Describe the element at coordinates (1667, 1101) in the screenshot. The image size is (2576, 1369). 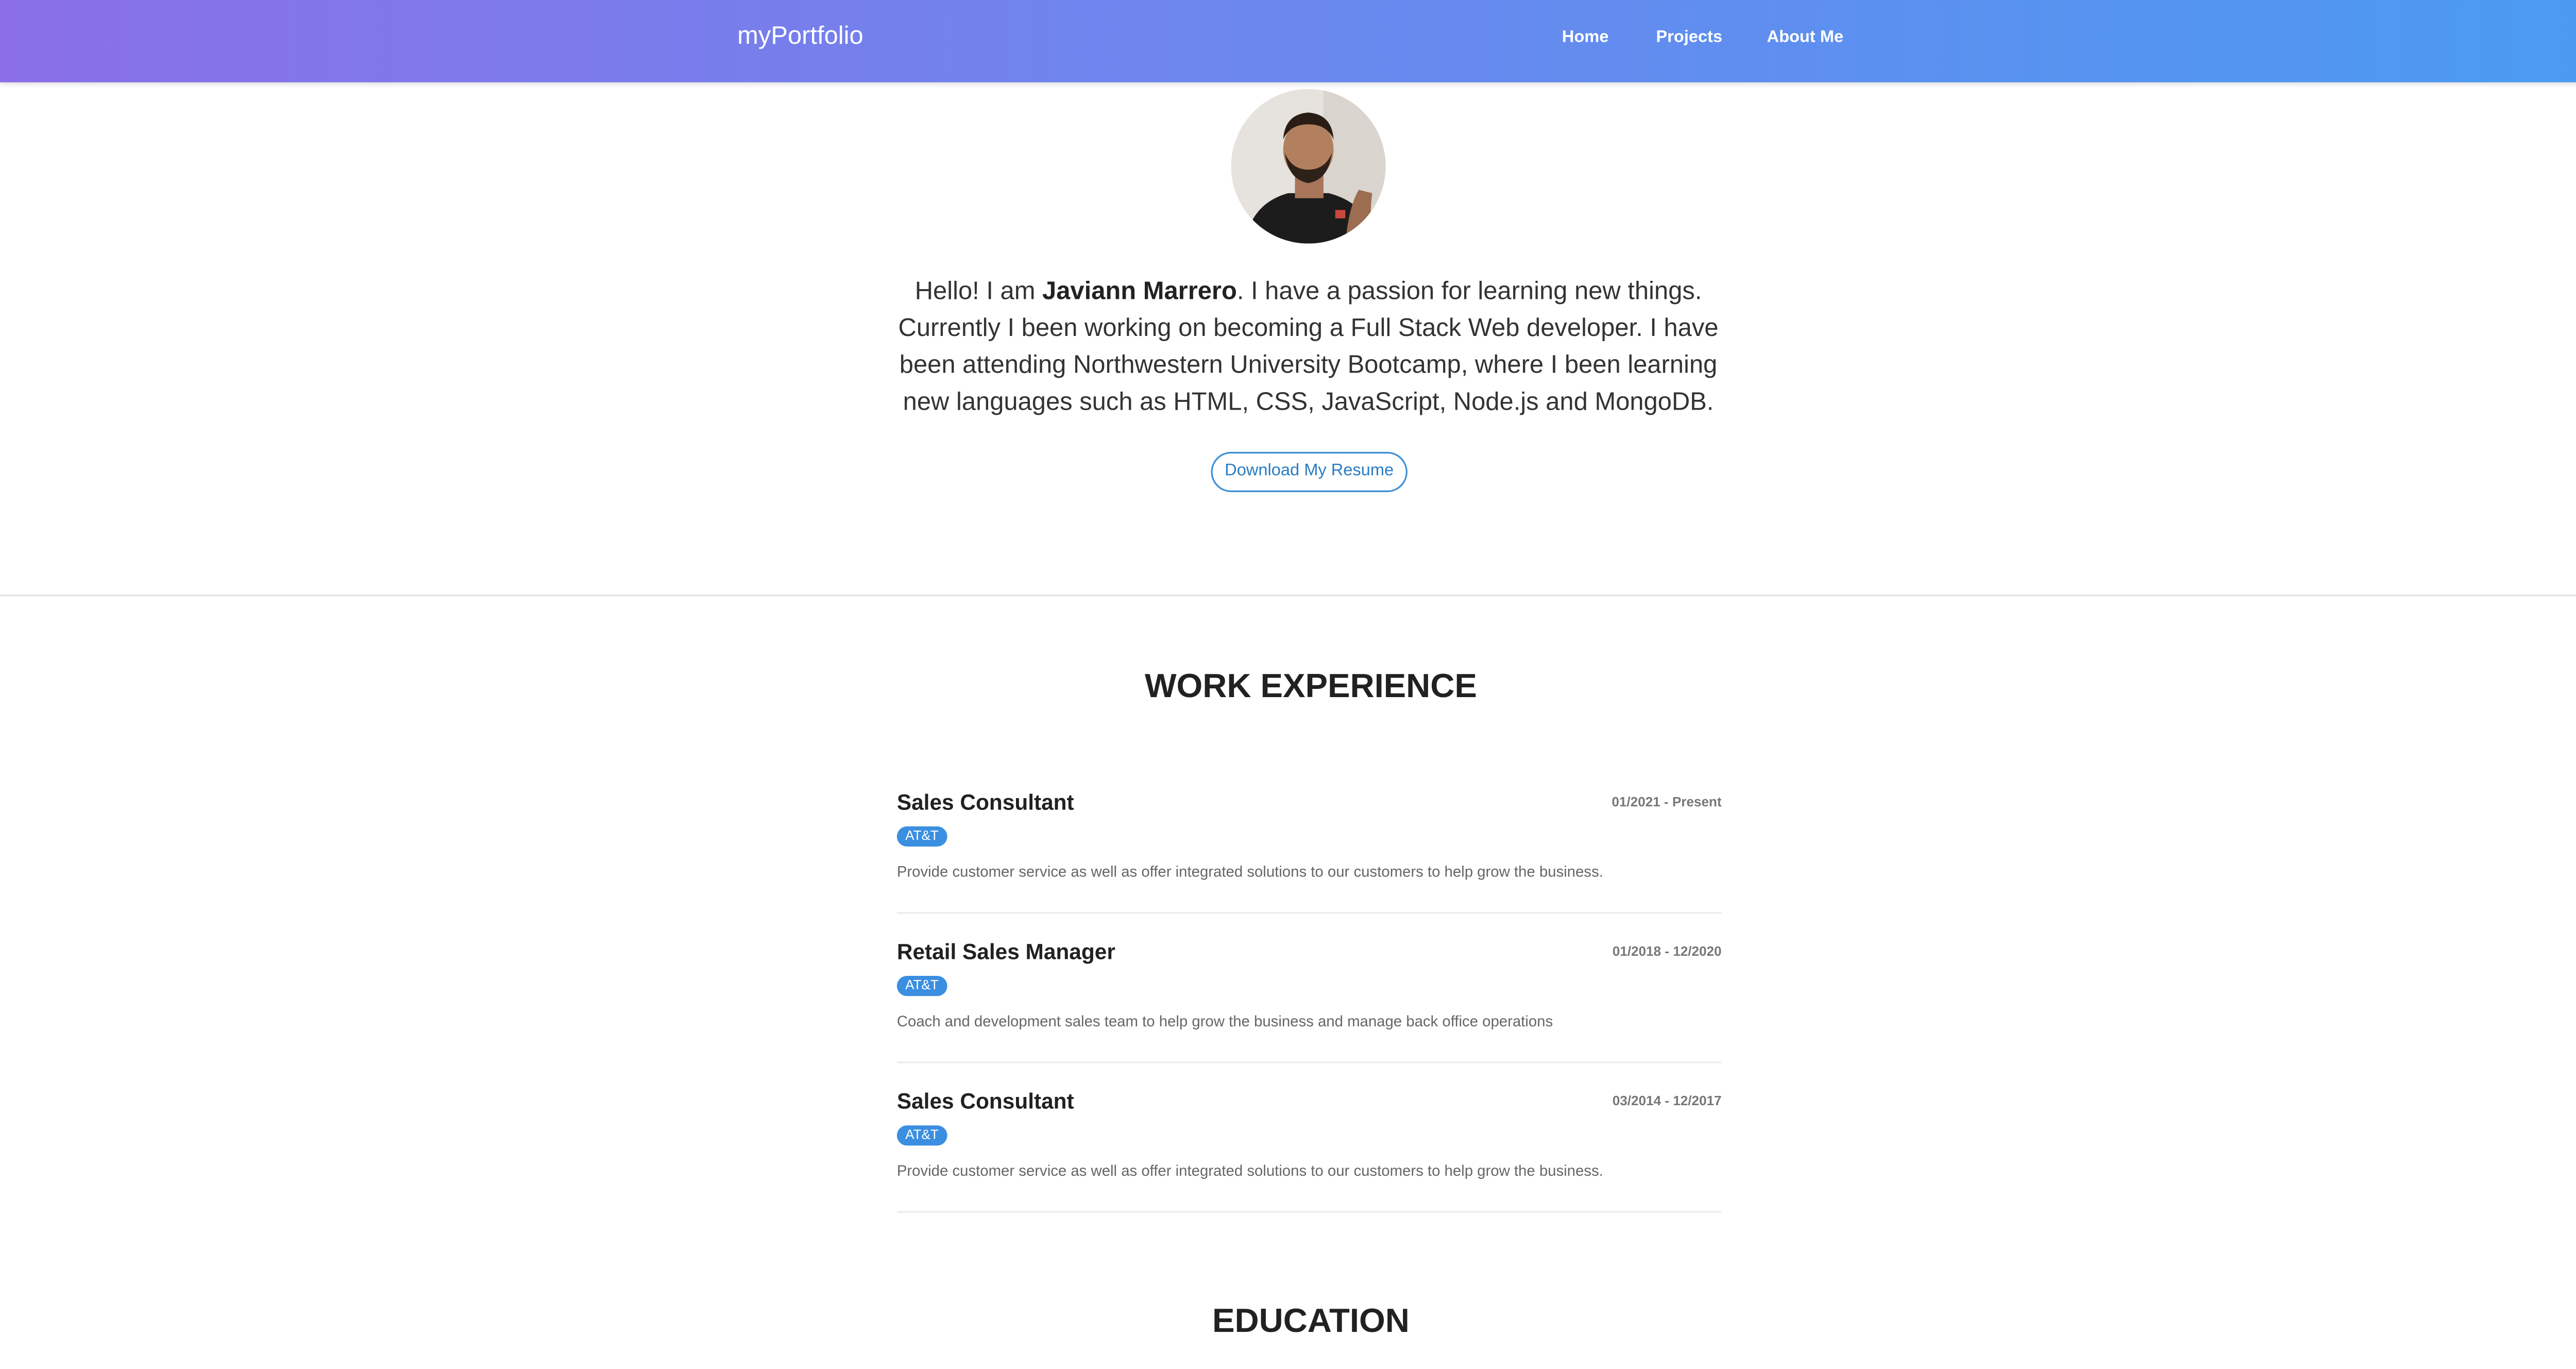
I see `job-dates: 03/2014 - 12/2017` at that location.